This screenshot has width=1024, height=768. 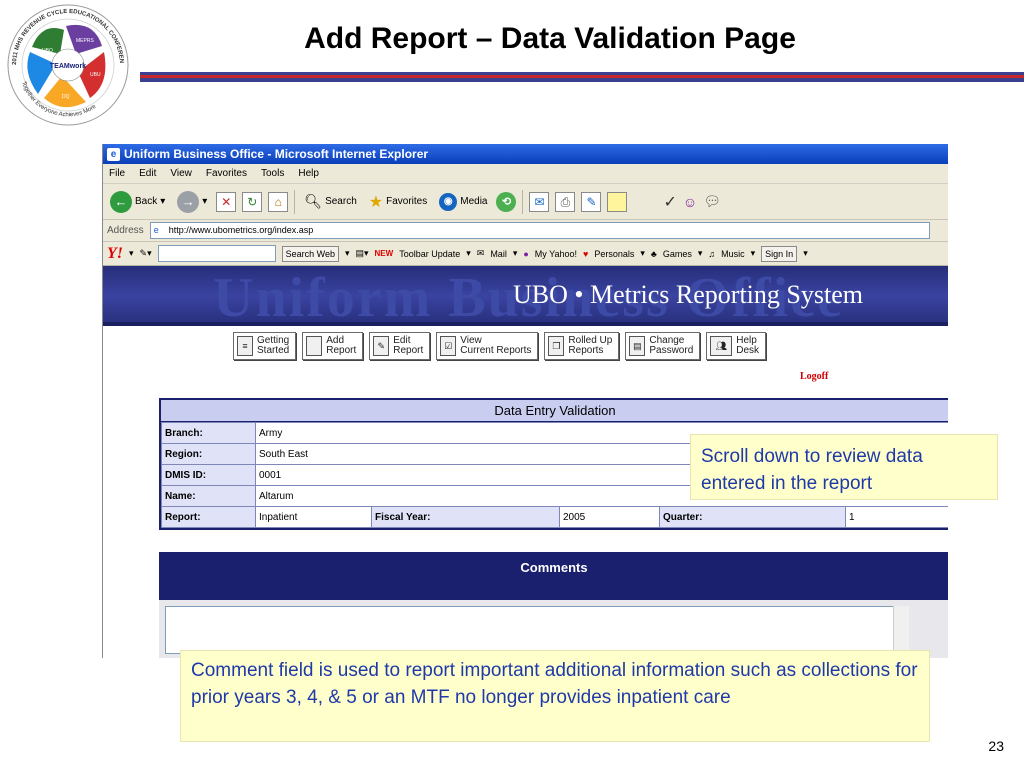 I want to click on personals-dropdown-icon: ▾, so click(x=642, y=253).